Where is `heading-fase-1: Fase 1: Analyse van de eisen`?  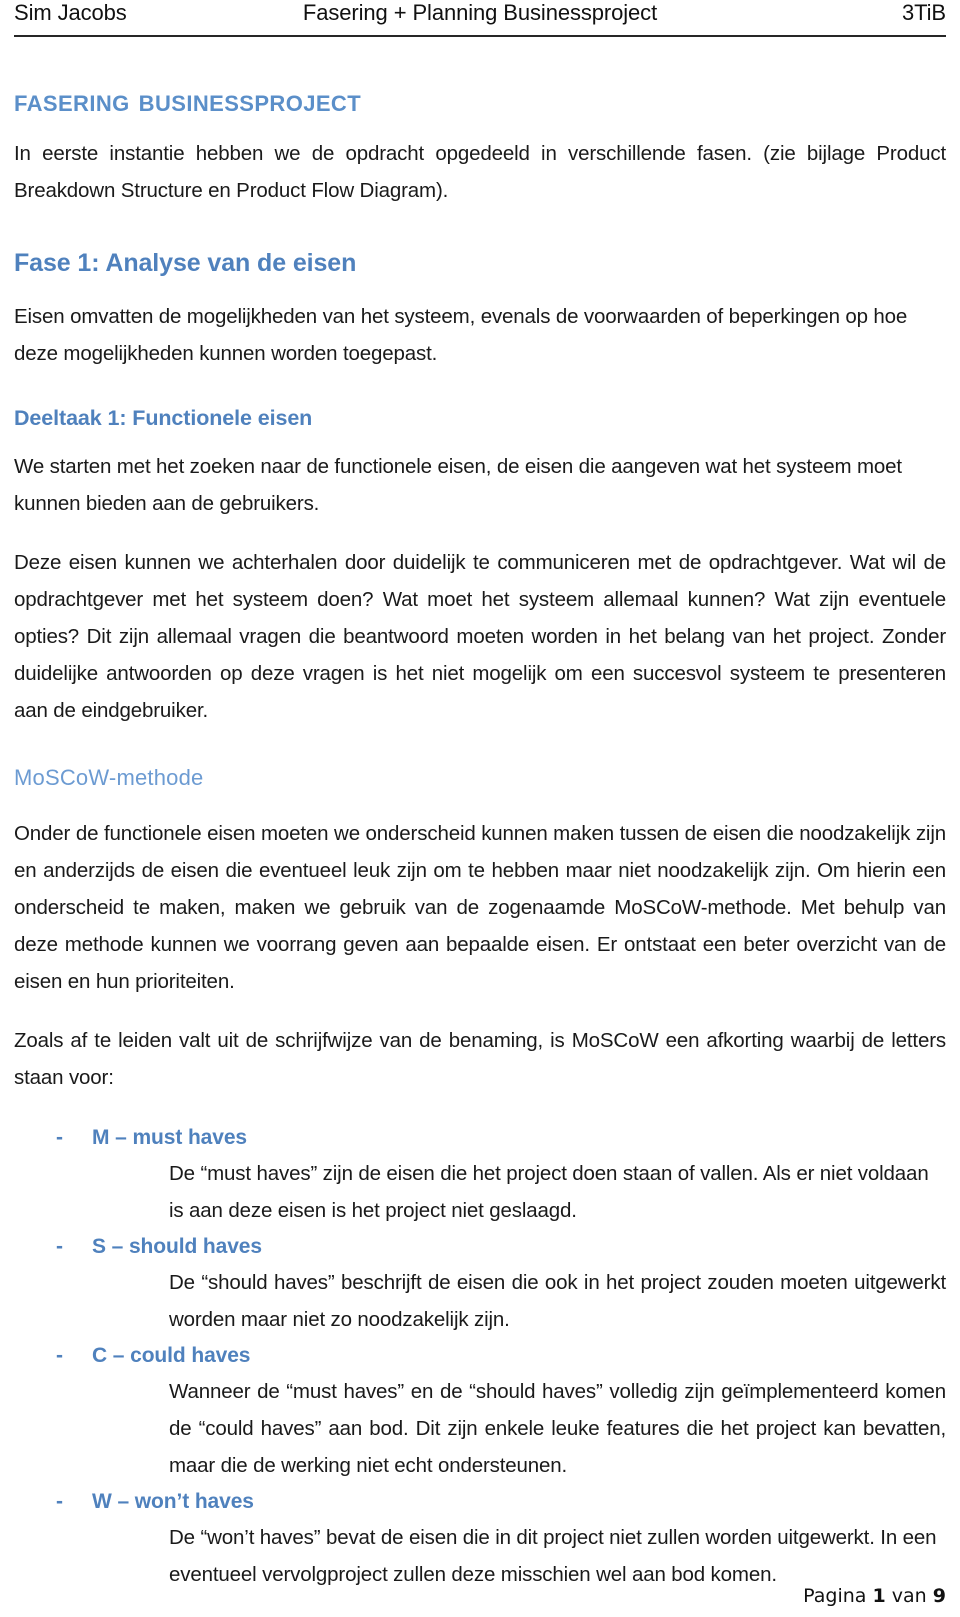
heading-fase-1: Fase 1: Analyse van de eisen is located at coordinates (185, 263).